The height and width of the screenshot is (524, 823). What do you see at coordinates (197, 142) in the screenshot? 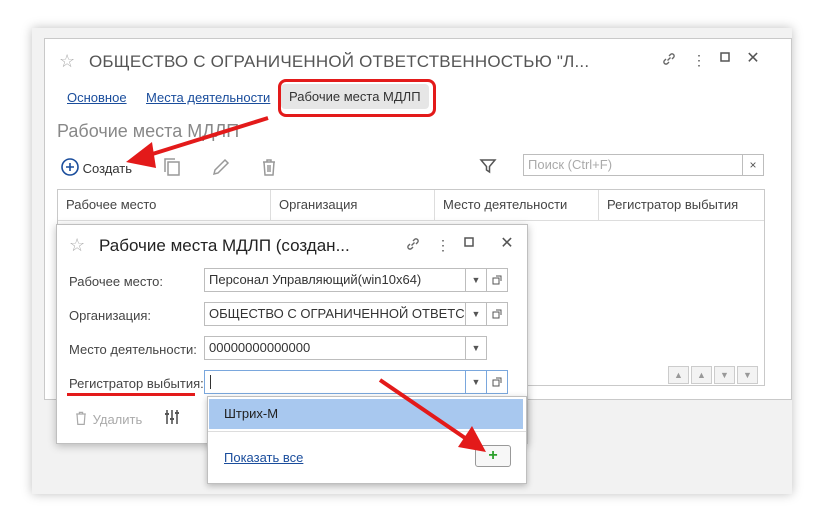
I see `arrow-to-create` at bounding box center [197, 142].